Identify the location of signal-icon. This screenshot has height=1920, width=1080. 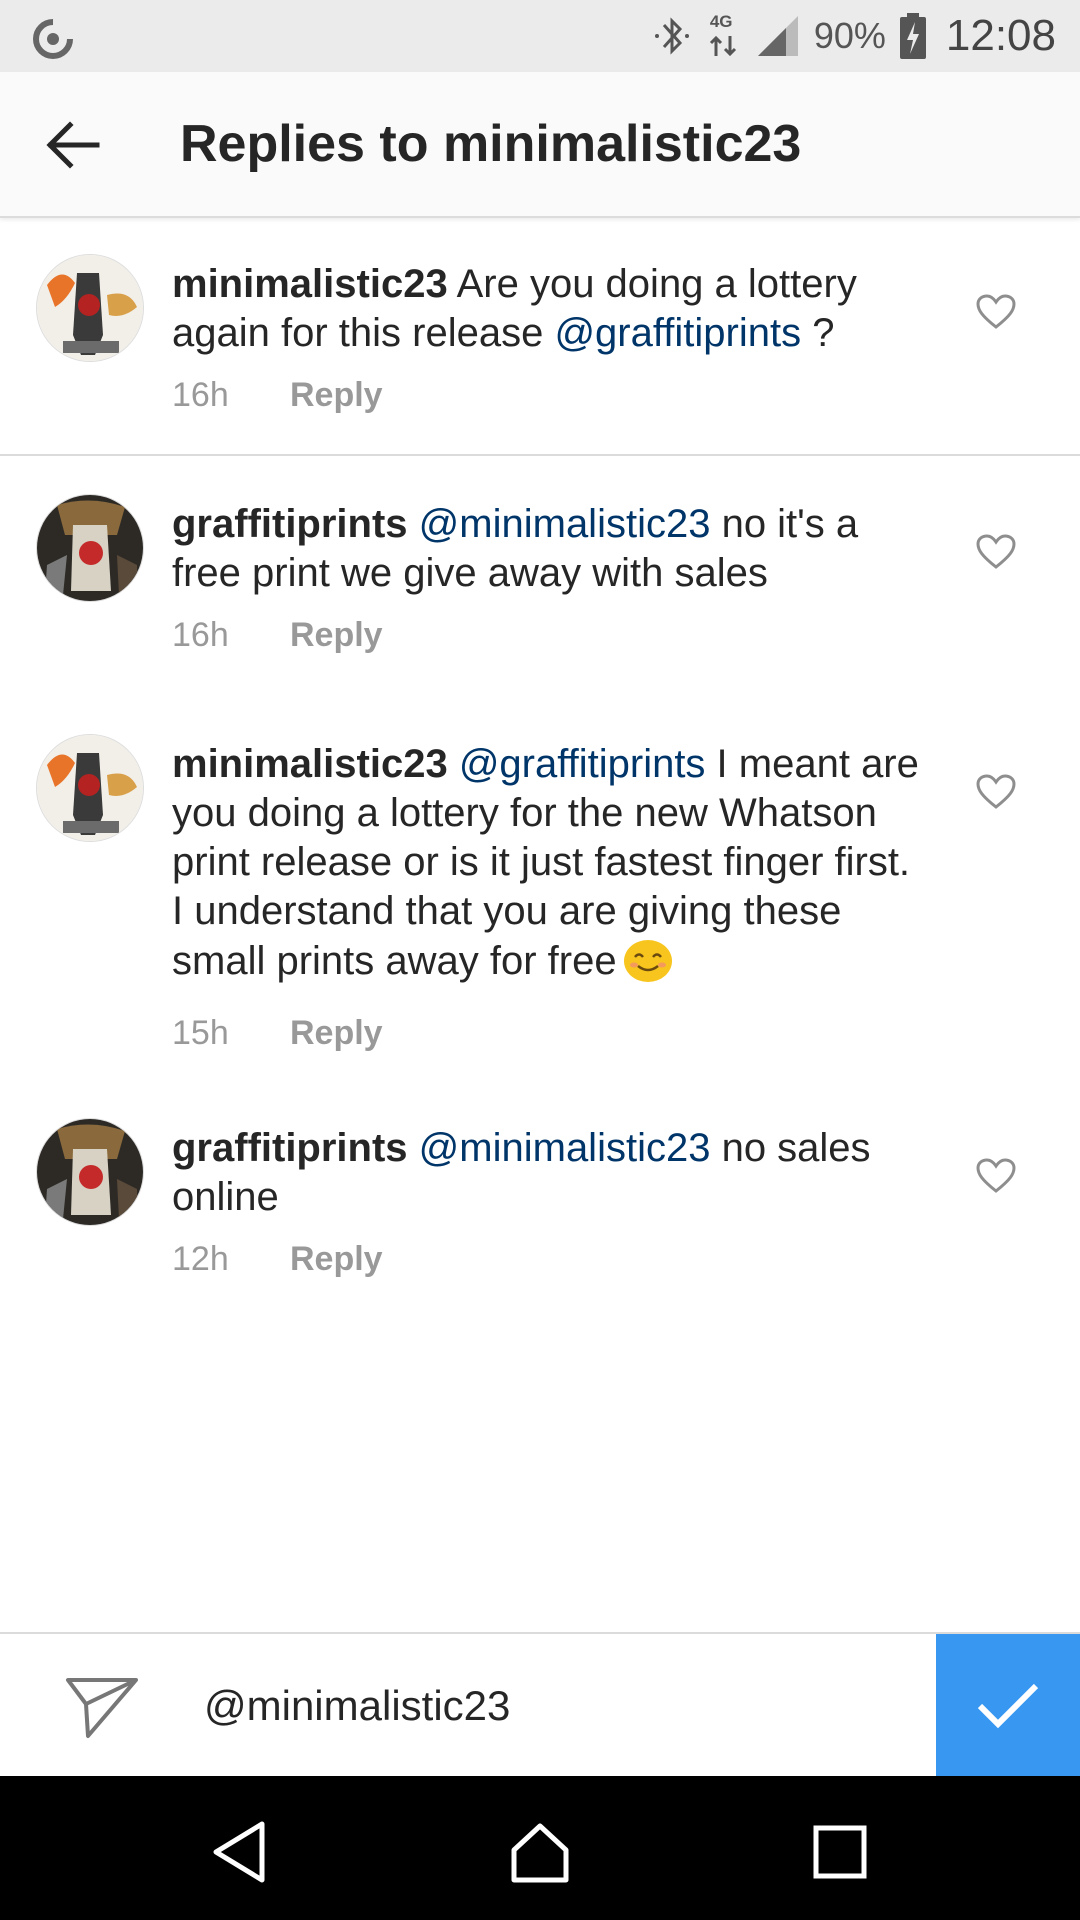
(777, 36).